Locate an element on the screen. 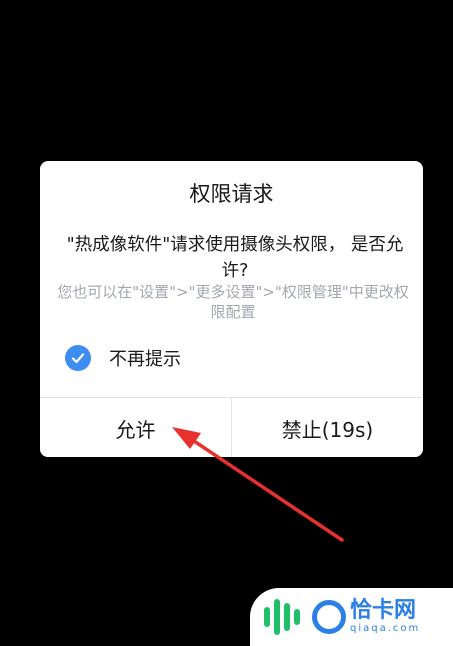  watermark: 恰卡网 qiaqa.com is located at coordinates (351, 617).